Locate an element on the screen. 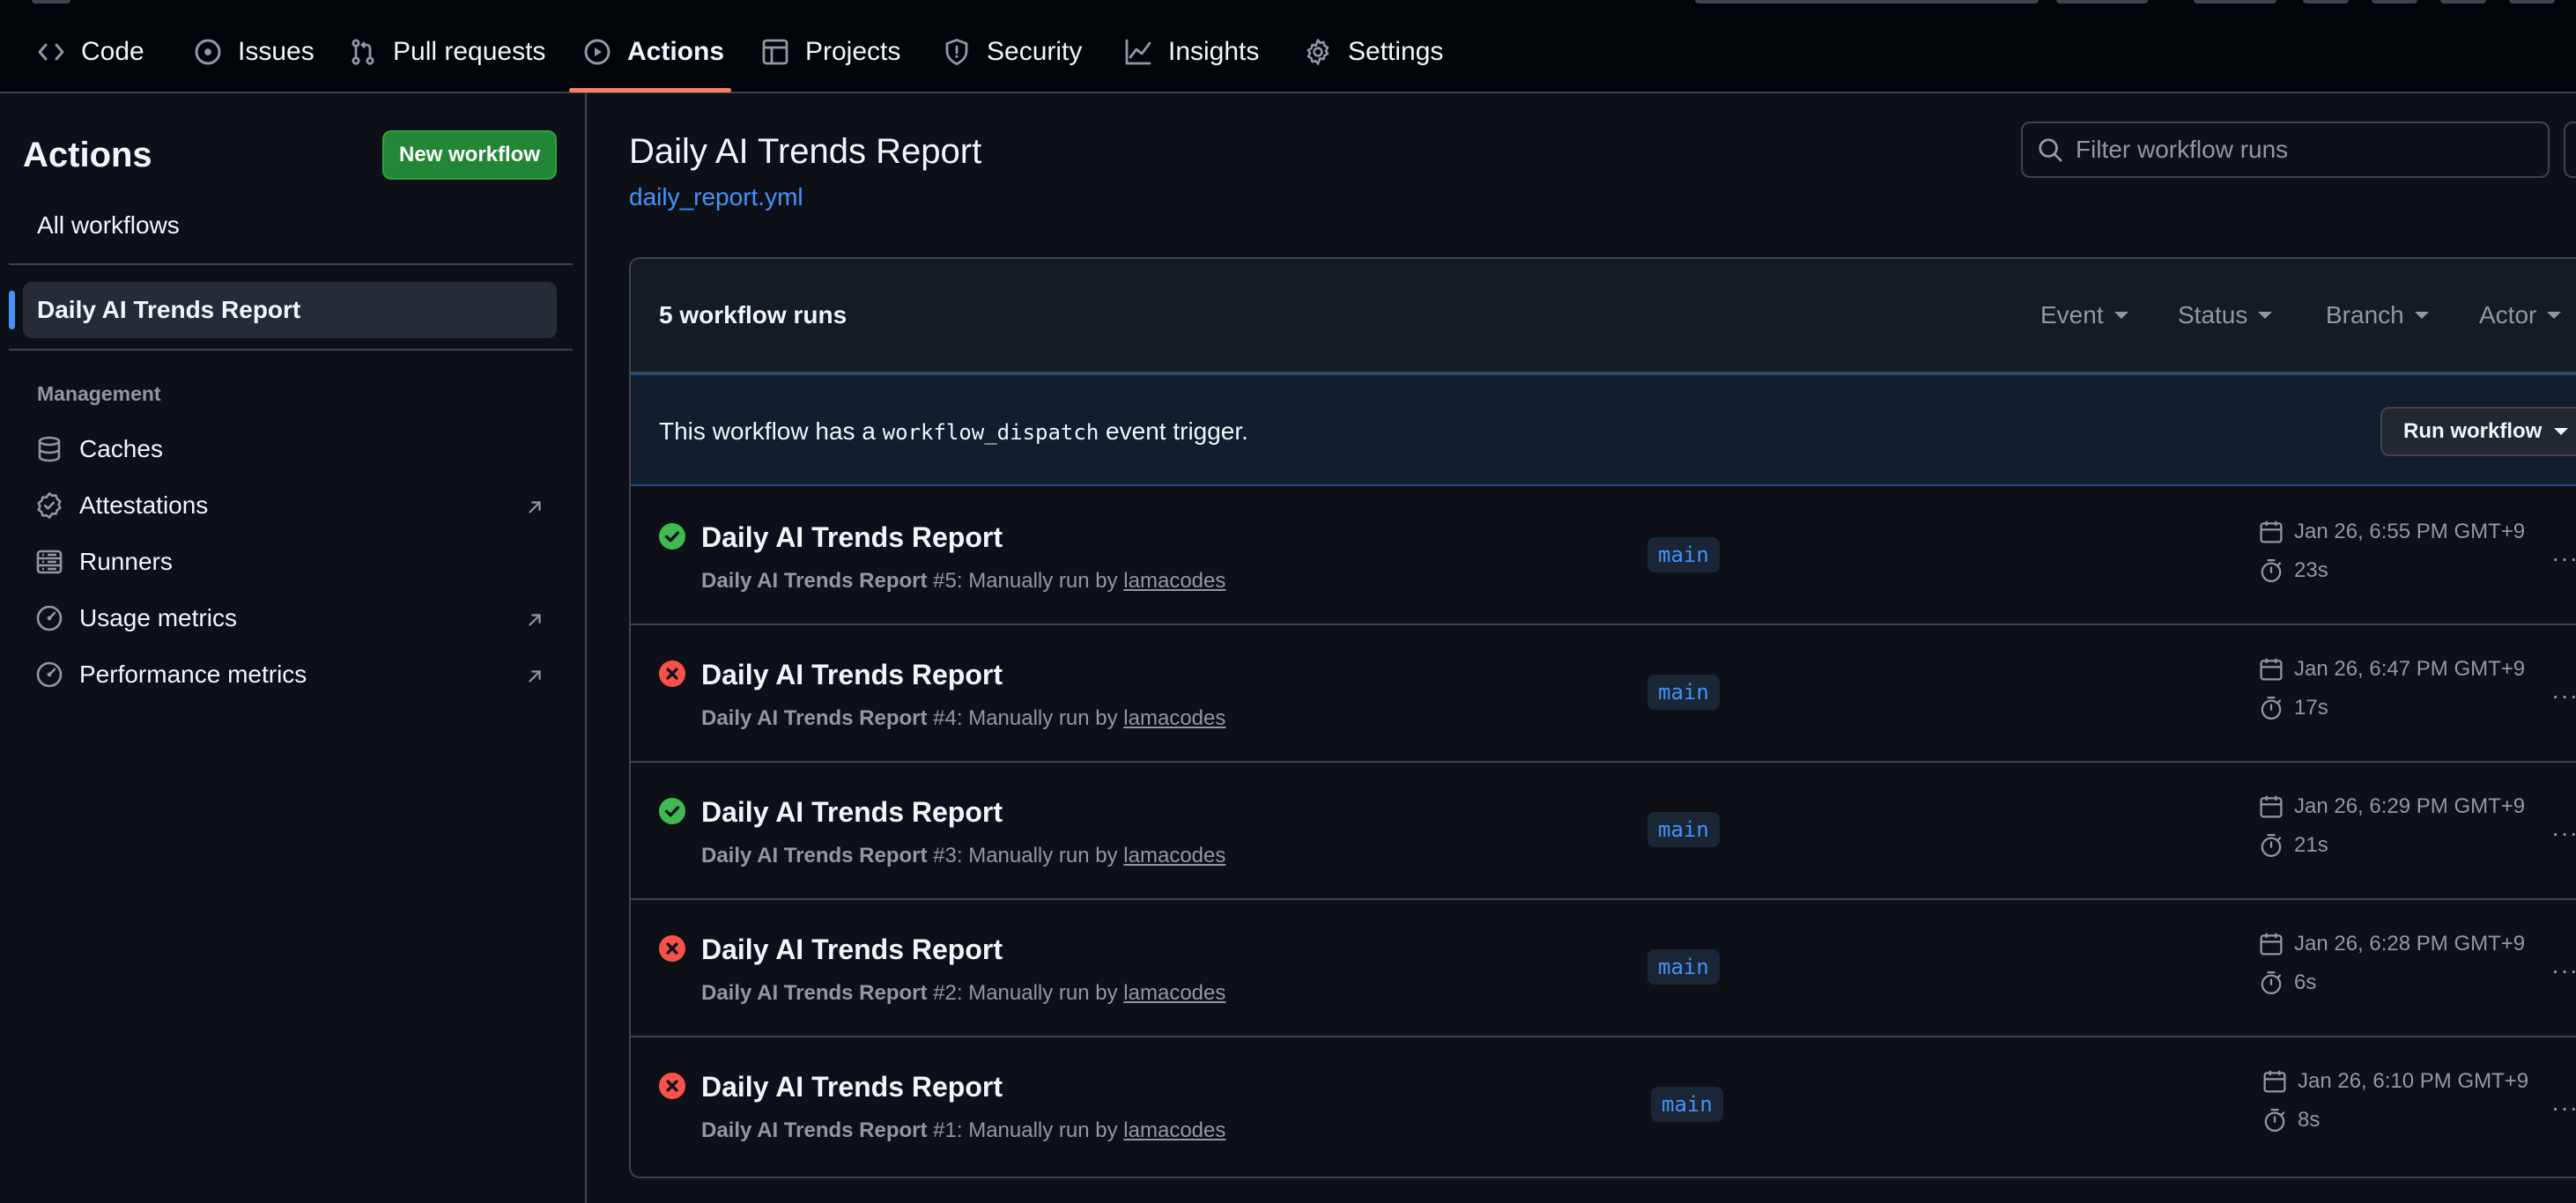 The image size is (2576, 1203). database-icon is located at coordinates (49, 449).